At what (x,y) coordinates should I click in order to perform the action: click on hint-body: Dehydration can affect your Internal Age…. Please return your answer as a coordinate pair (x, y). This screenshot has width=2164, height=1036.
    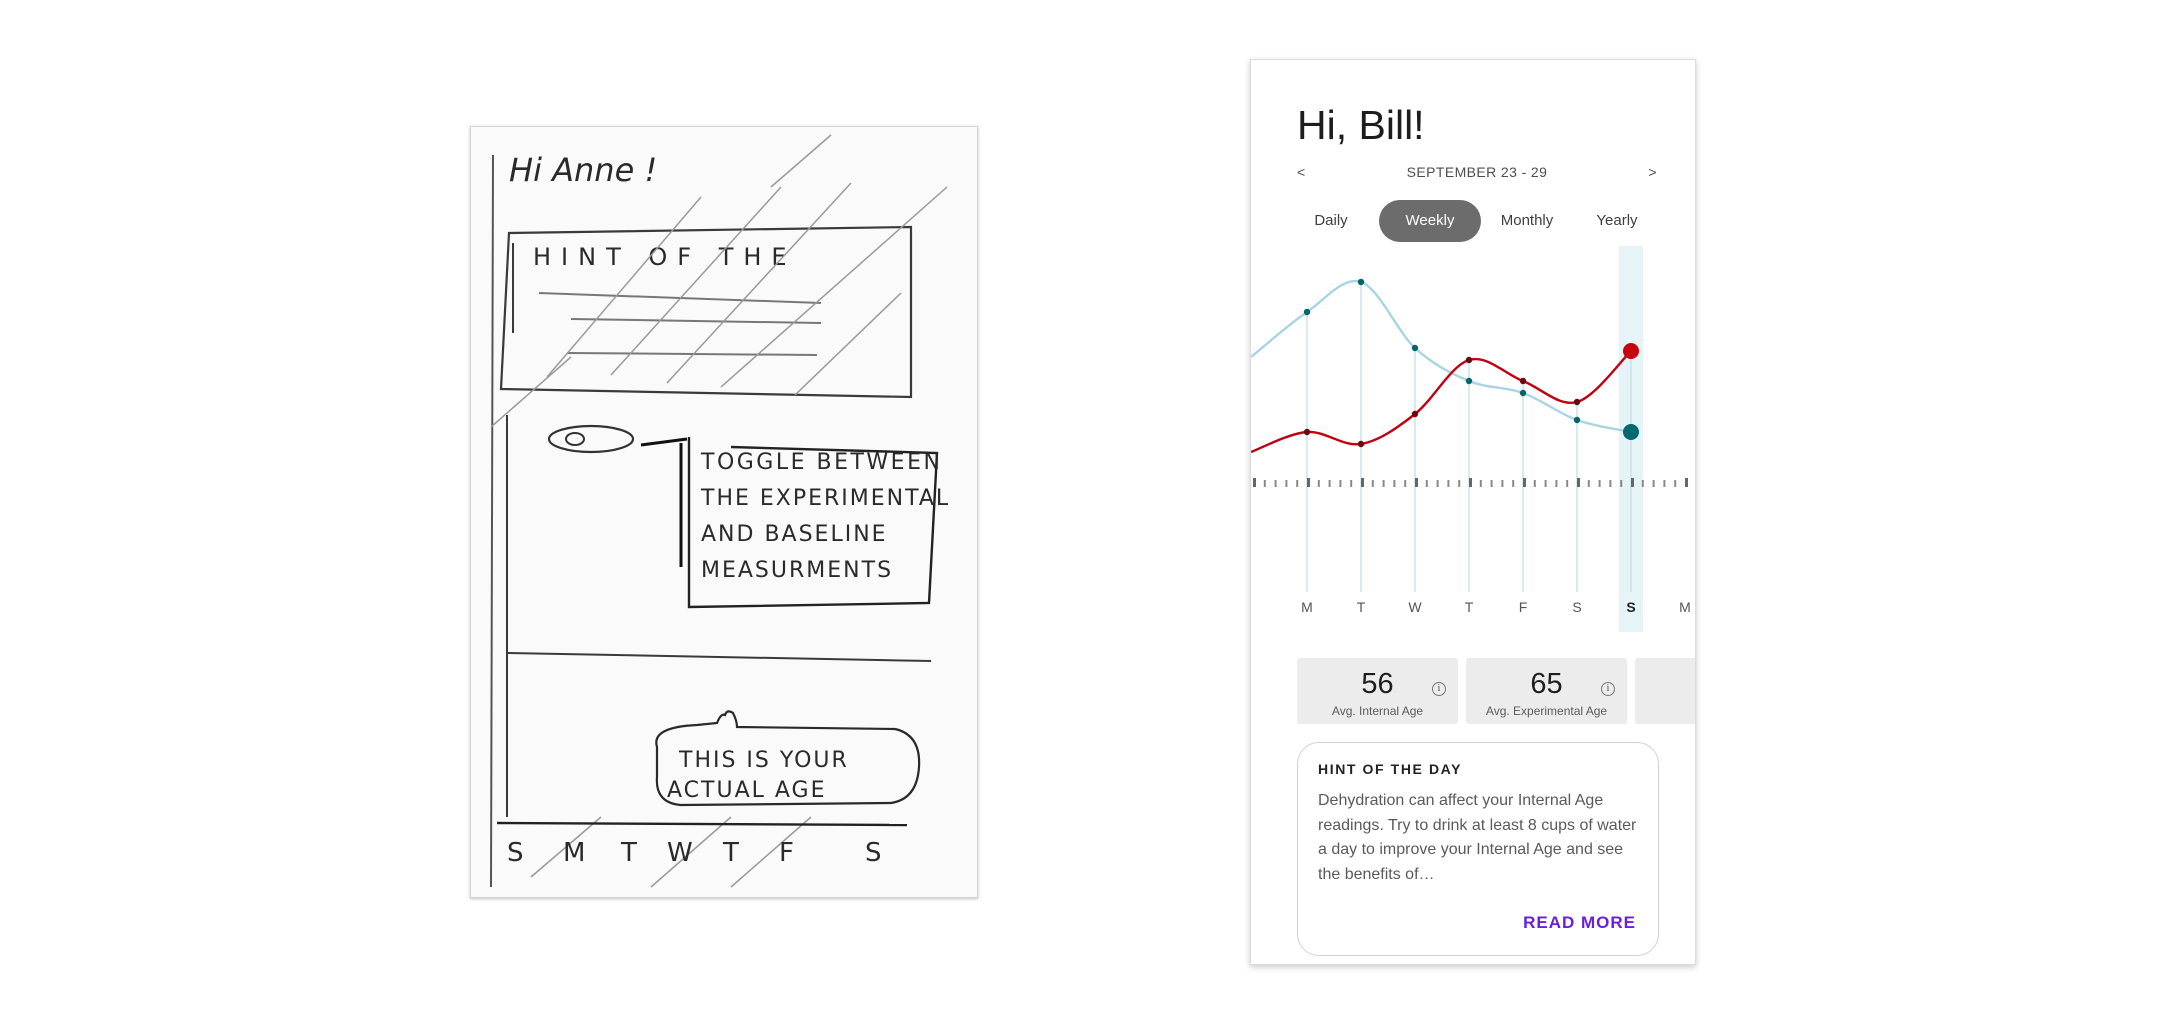
    Looking at the image, I should click on (1477, 837).